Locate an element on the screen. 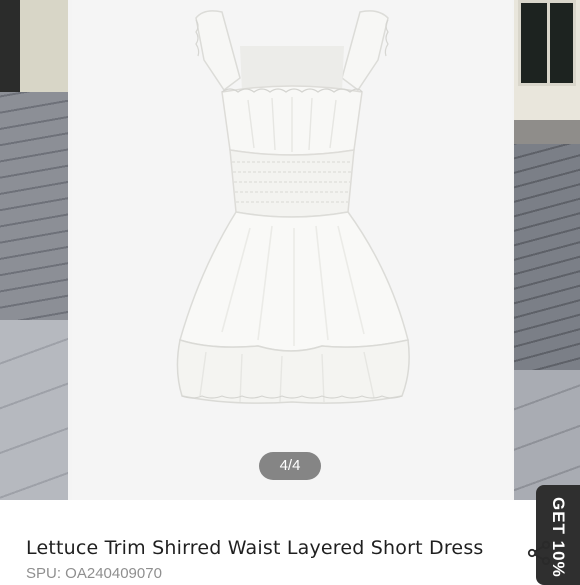 The width and height of the screenshot is (580, 585). building-wall is located at coordinates (34, 46).